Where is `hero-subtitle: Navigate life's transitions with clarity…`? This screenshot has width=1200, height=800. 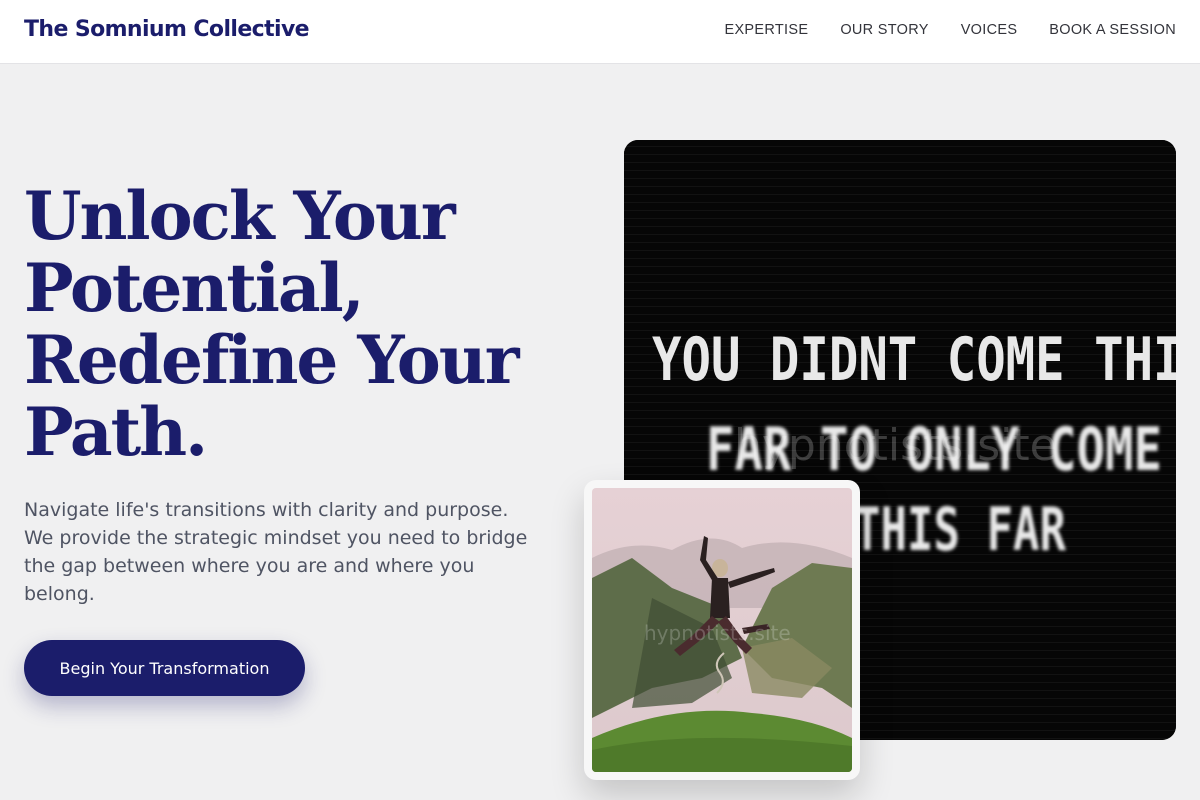 hero-subtitle: Navigate life's transitions with clarity… is located at coordinates (276, 552).